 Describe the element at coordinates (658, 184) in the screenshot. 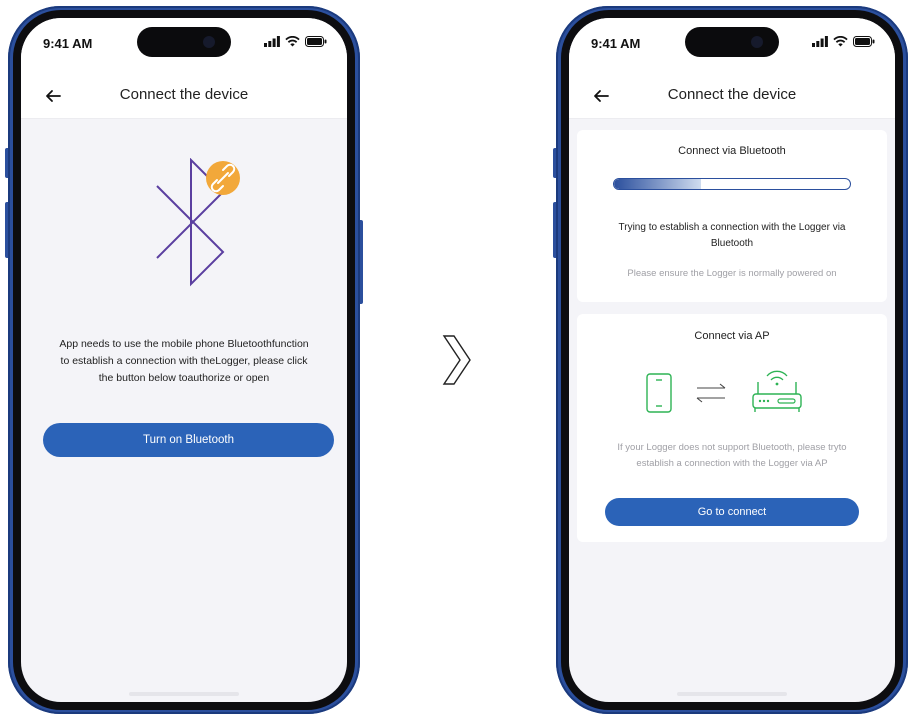

I see `progress-fill` at that location.